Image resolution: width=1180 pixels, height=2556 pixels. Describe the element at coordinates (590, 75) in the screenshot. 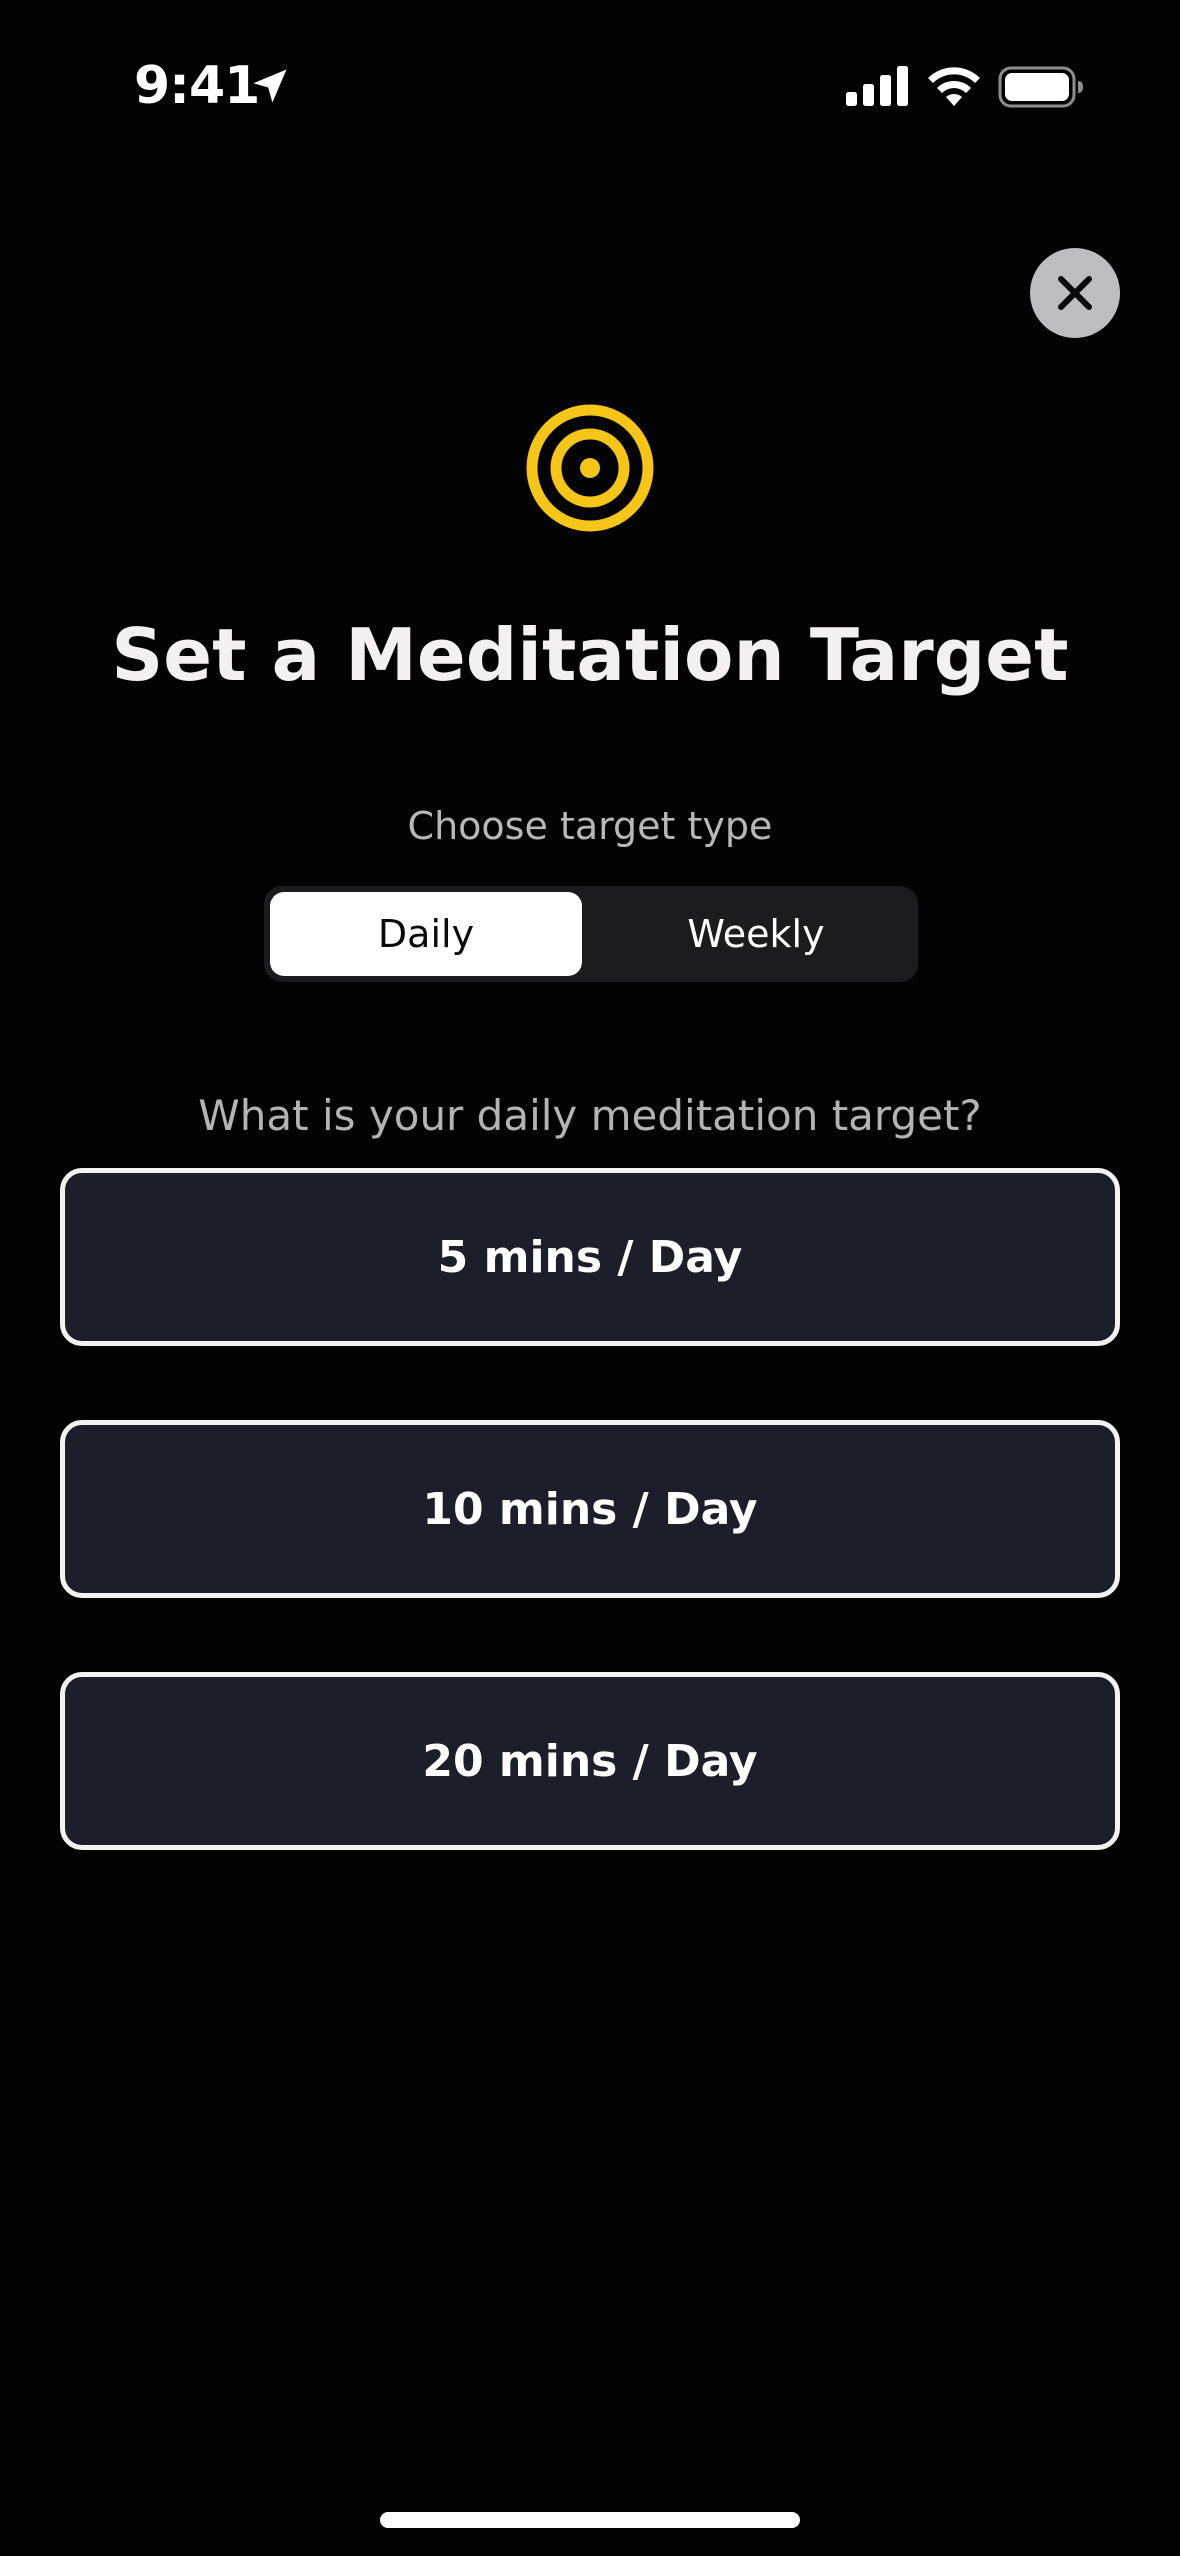

I see `status-bar: 9:41` at that location.